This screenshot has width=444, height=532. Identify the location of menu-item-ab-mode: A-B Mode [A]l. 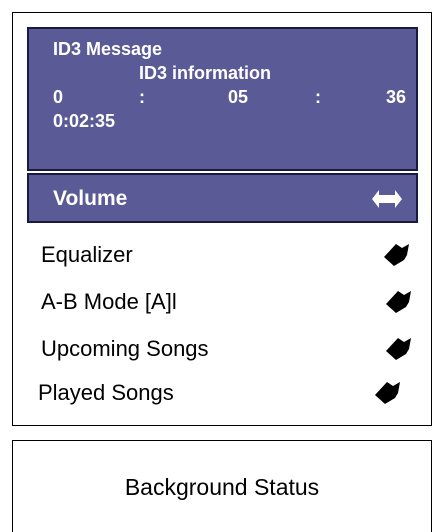
(232, 304).